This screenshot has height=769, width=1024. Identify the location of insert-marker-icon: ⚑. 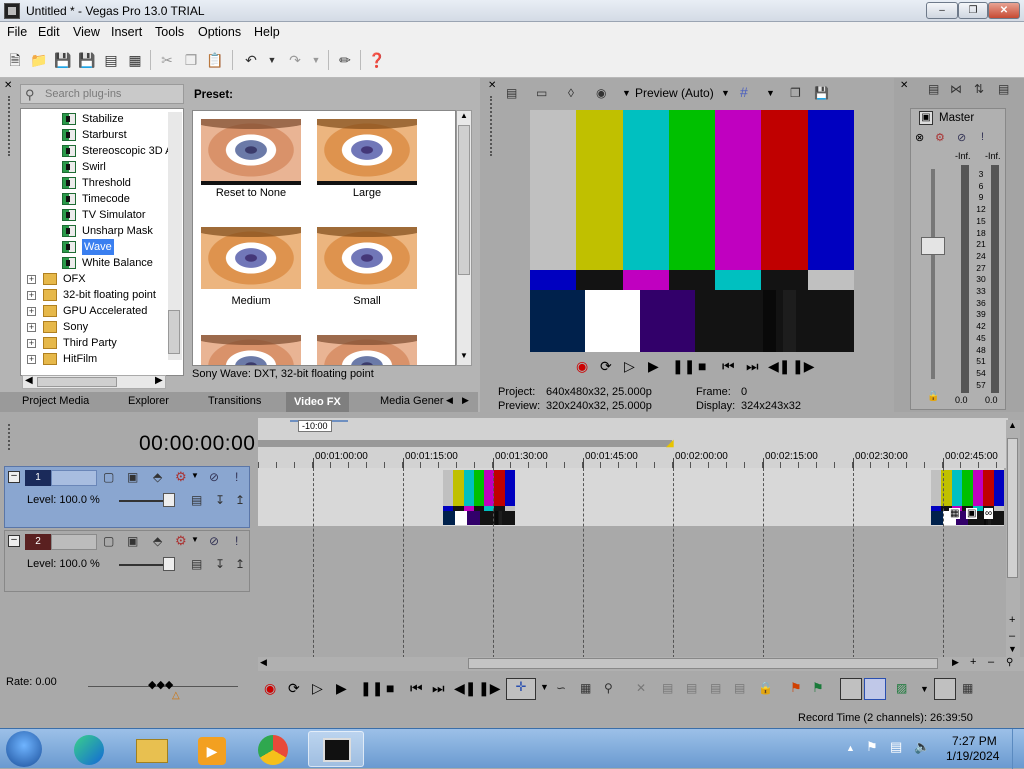
(796, 688).